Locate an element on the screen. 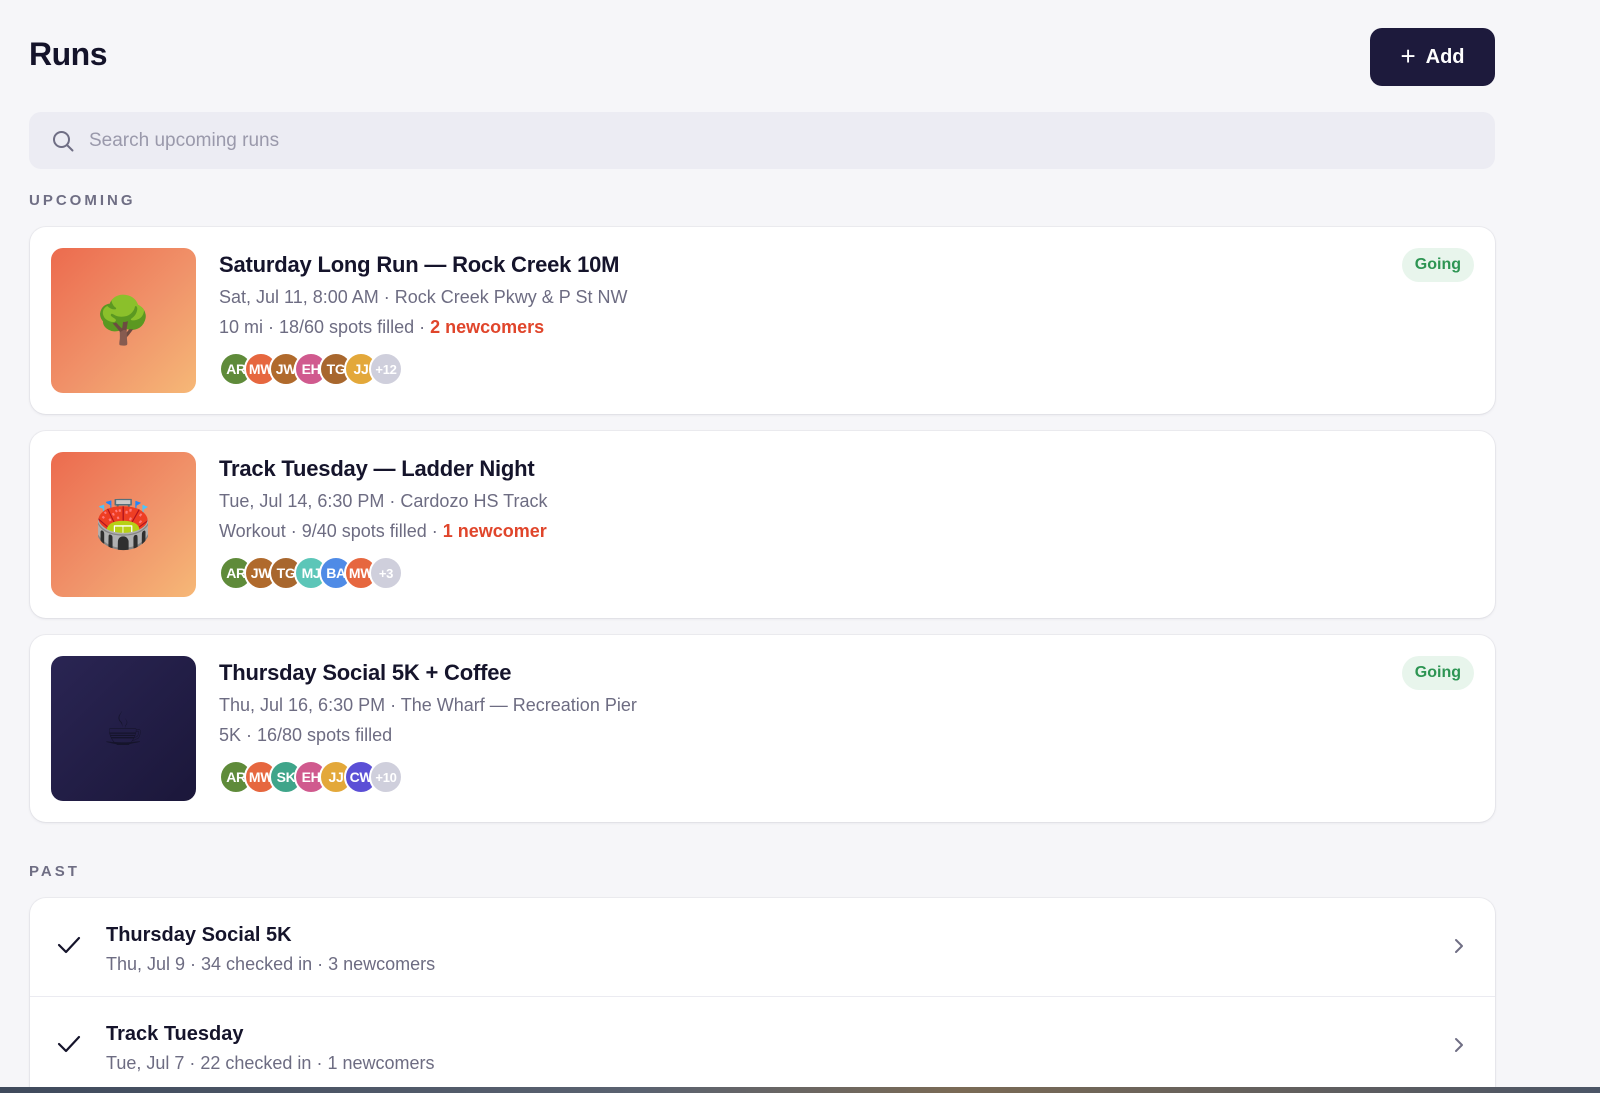 The height and width of the screenshot is (1093, 1600). coffee-icon: ☕ is located at coordinates (123, 728).